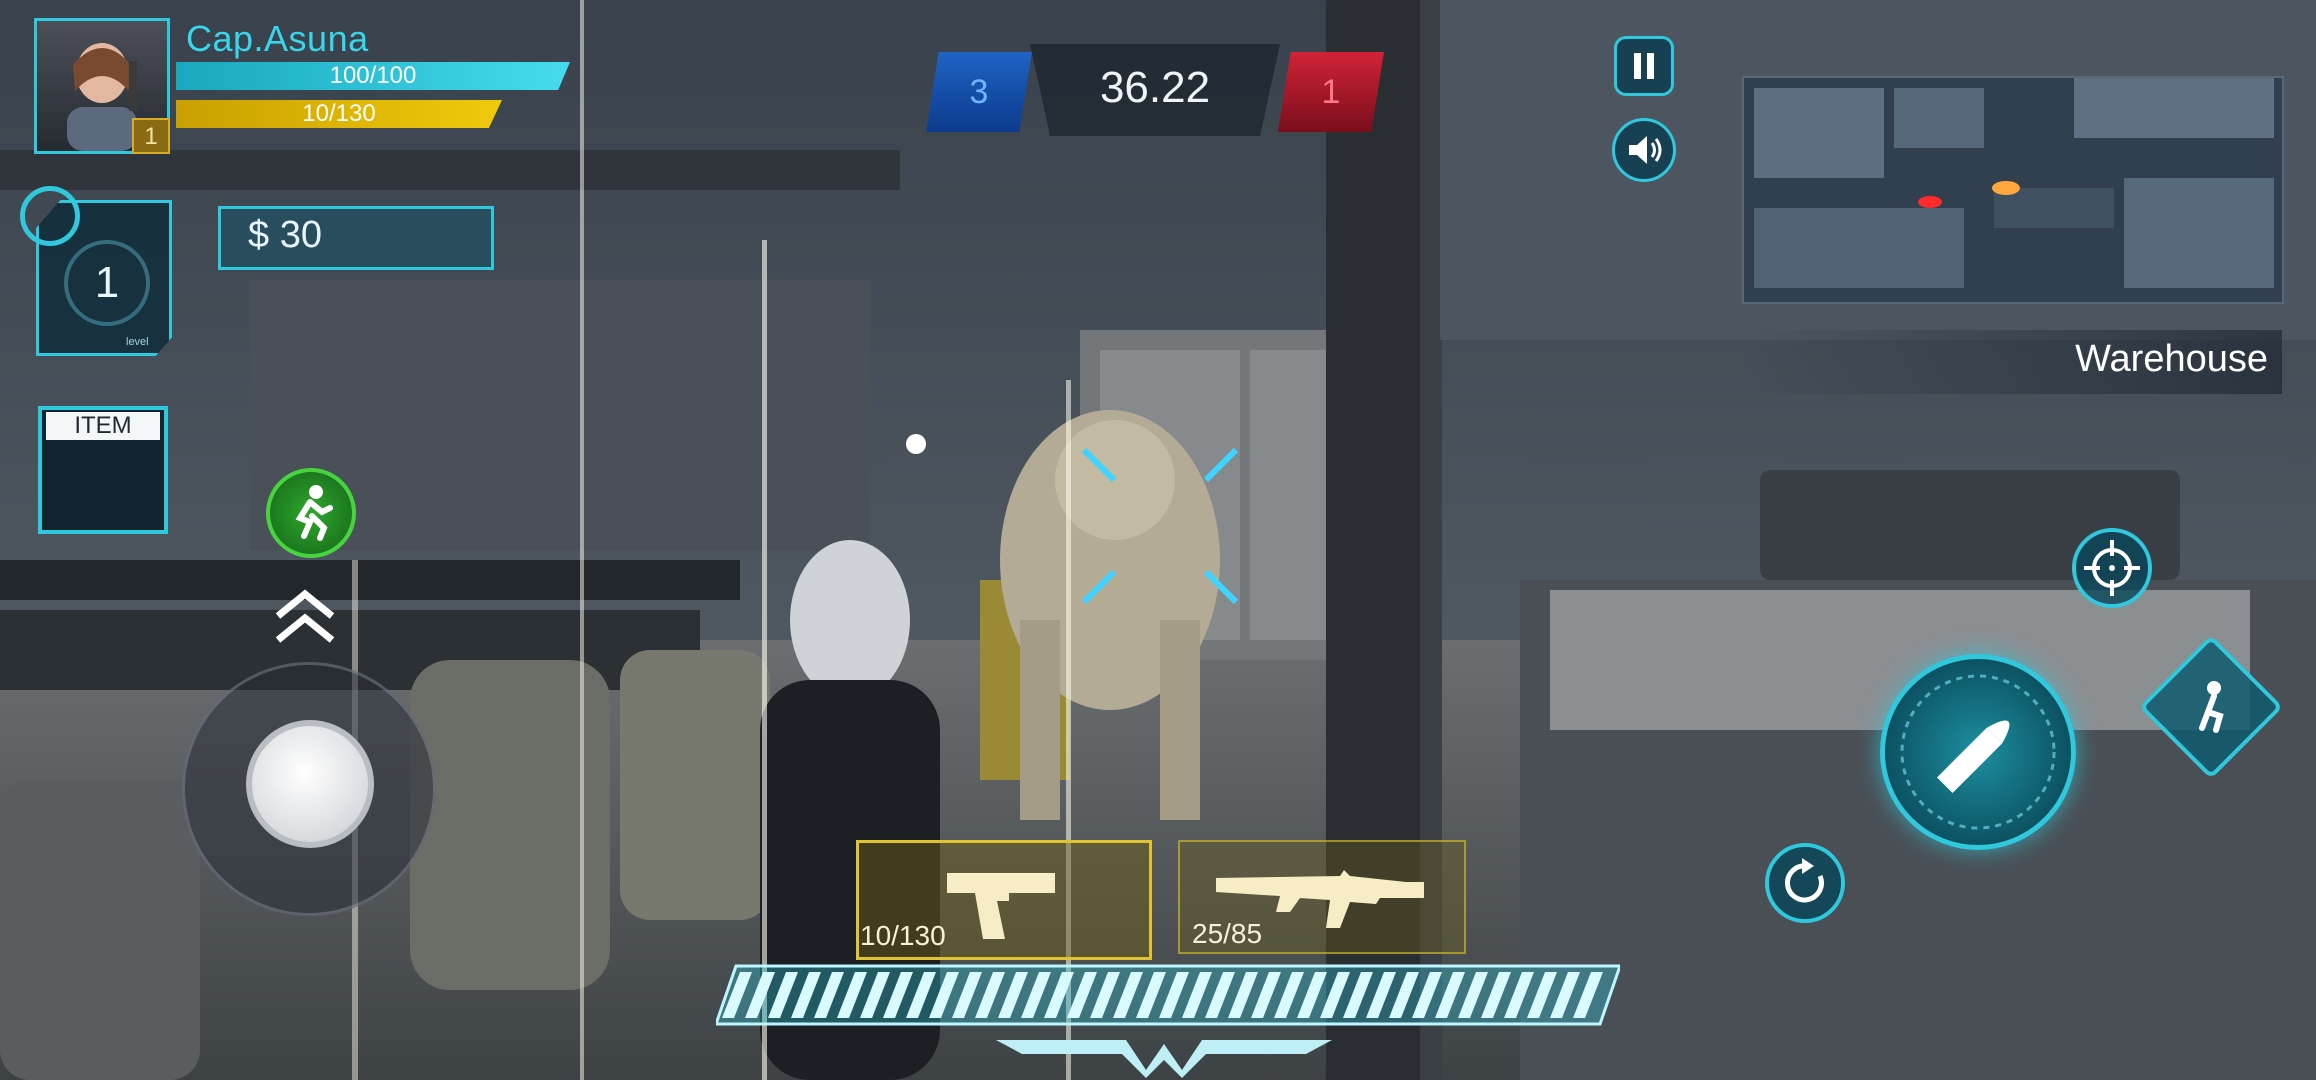 The width and height of the screenshot is (2316, 1080). I want to click on bullet-icon, so click(1978, 752).